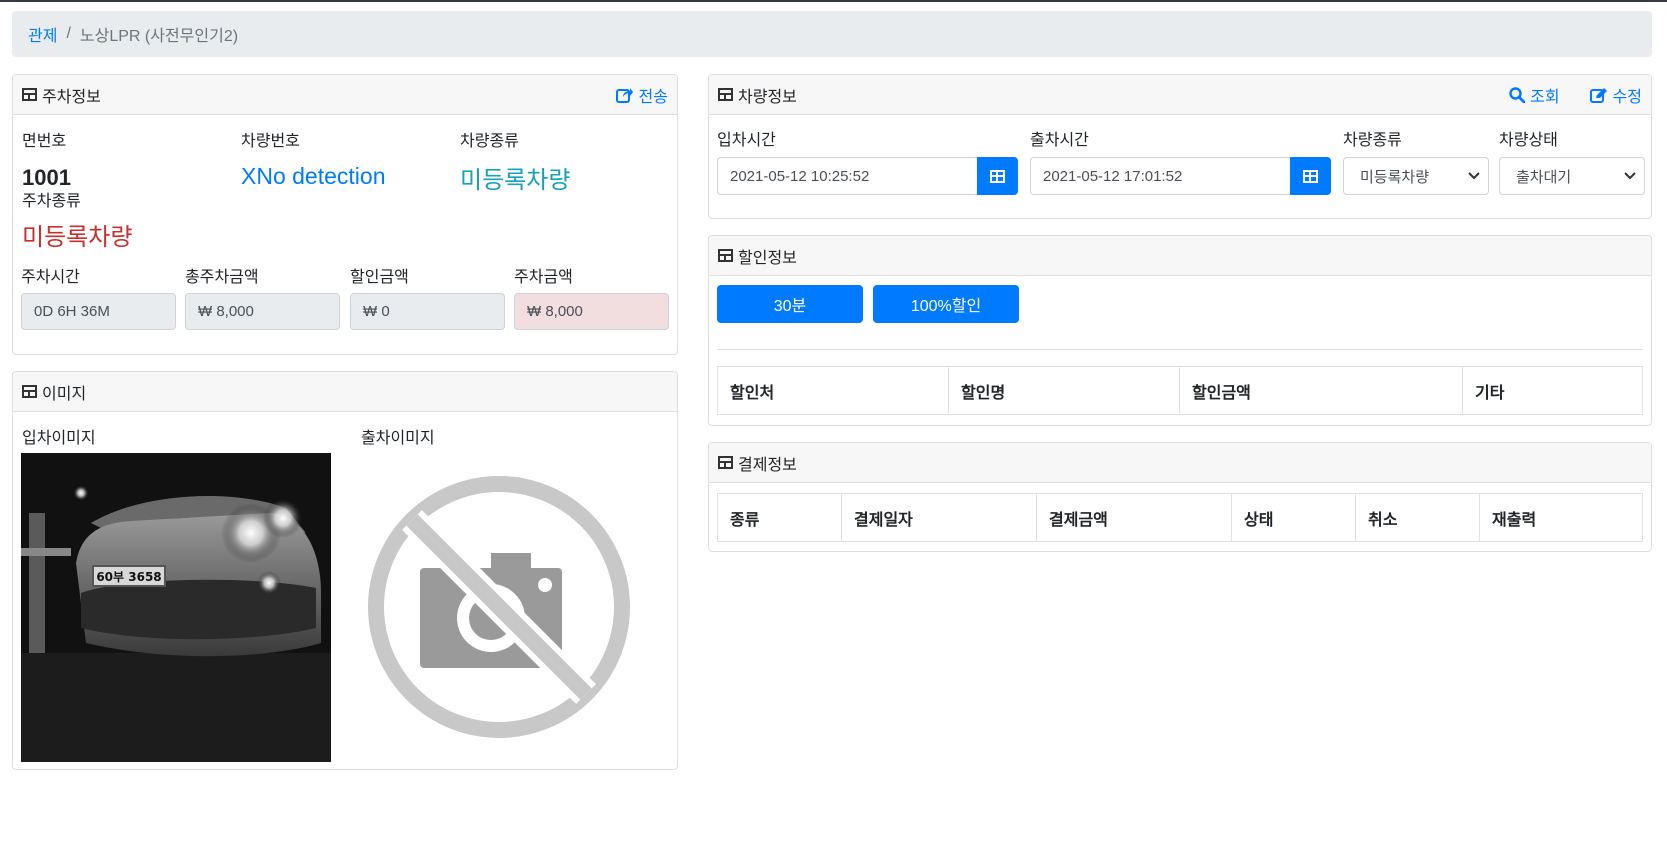 The image size is (1667, 841). Describe the element at coordinates (427, 311) in the screenshot. I see `discount-amount-input: ₩ 0` at that location.